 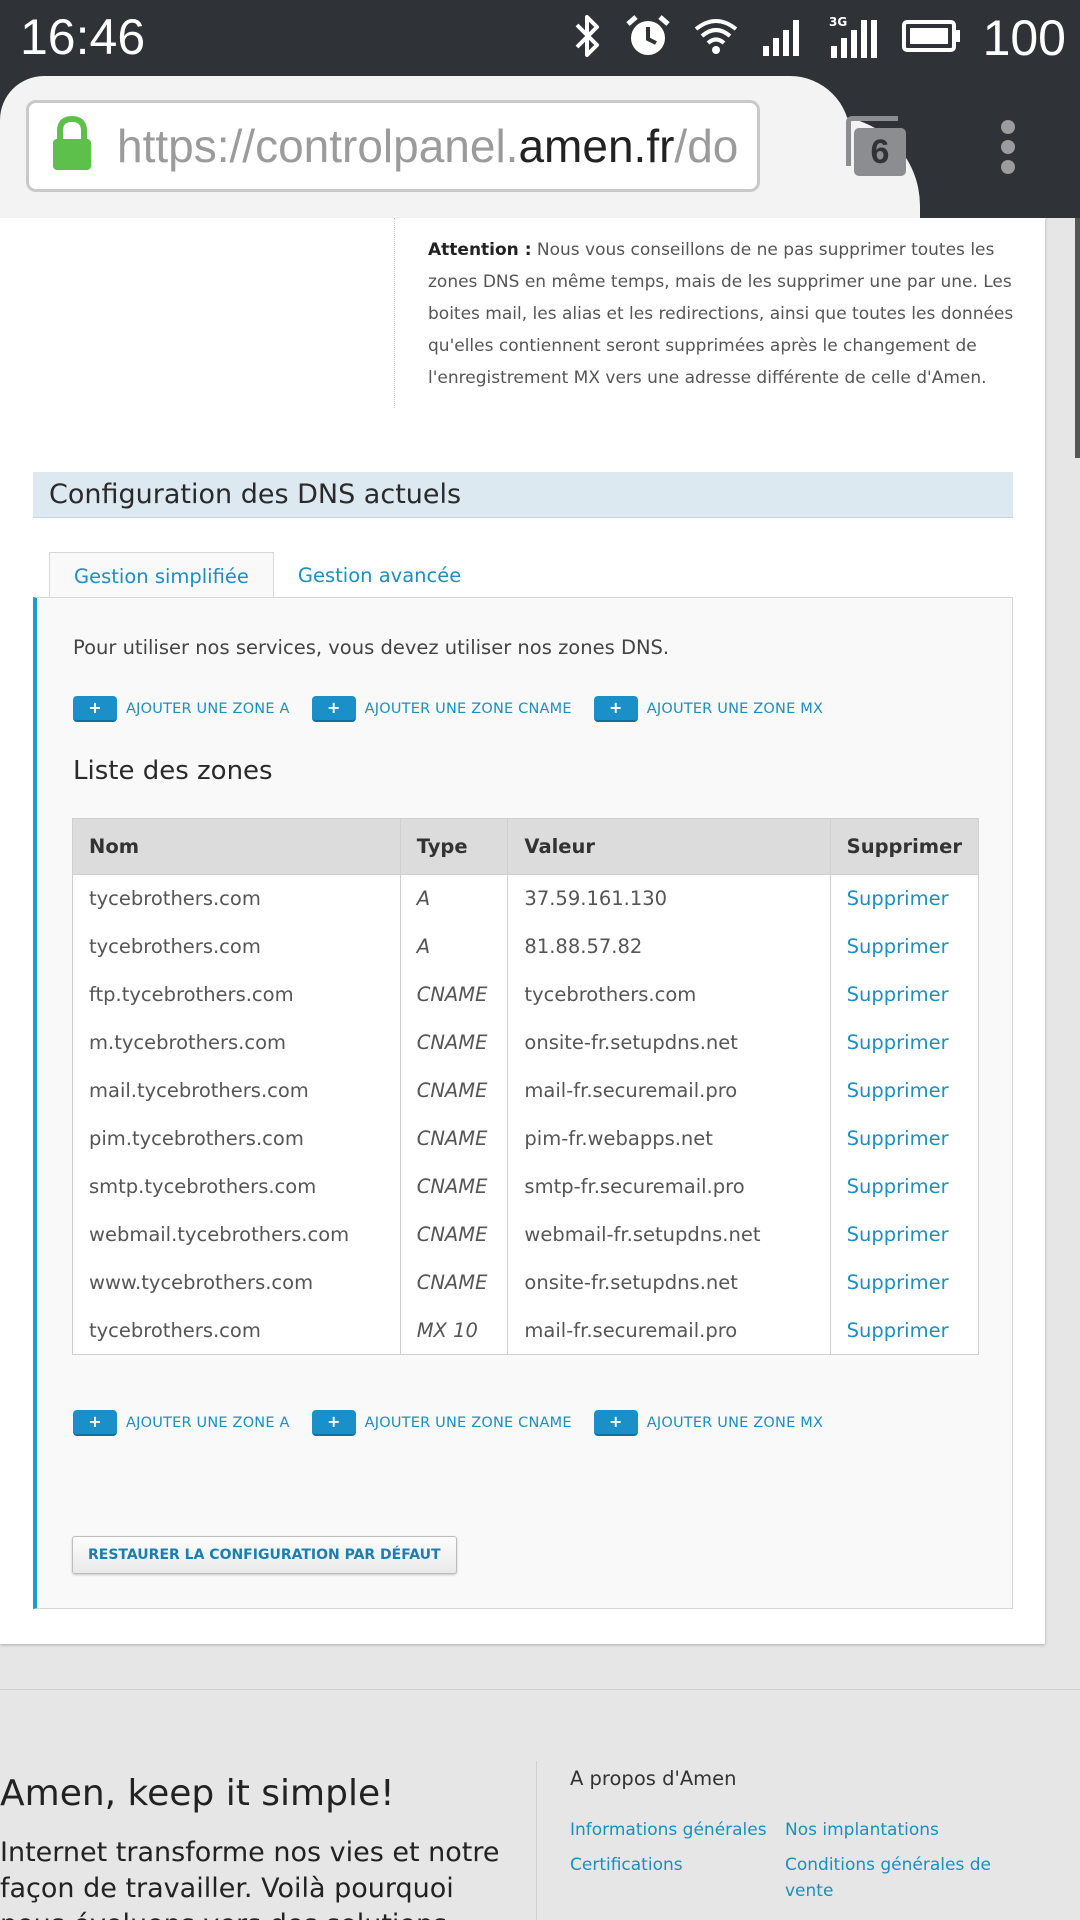 I want to click on footer-link-nos-implantations: Nos implantations, so click(x=862, y=1830).